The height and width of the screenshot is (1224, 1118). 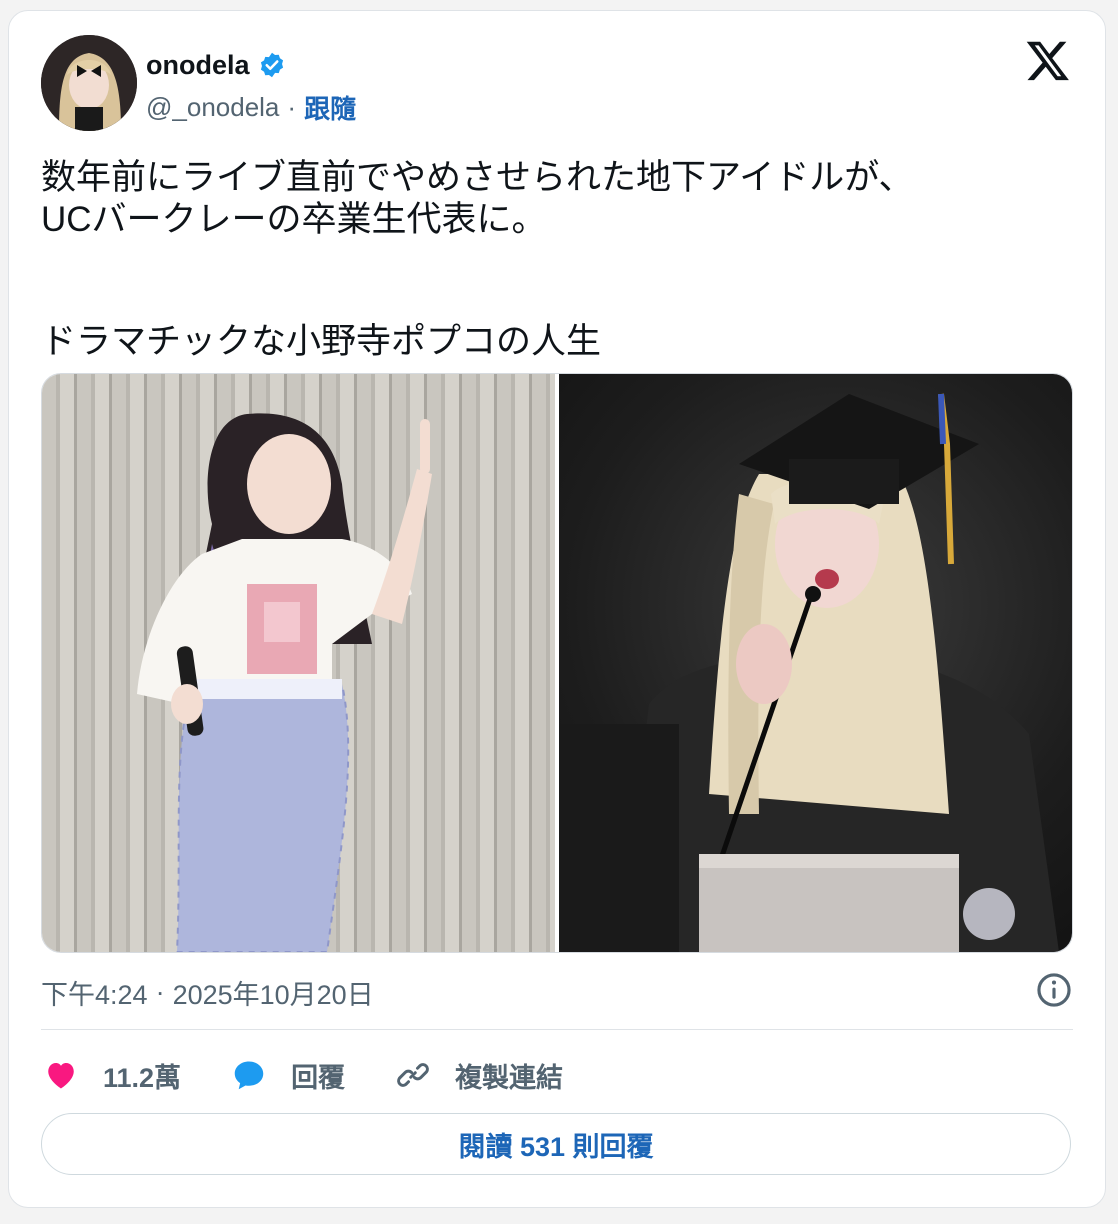 I want to click on link-icon, so click(x=413, y=1075).